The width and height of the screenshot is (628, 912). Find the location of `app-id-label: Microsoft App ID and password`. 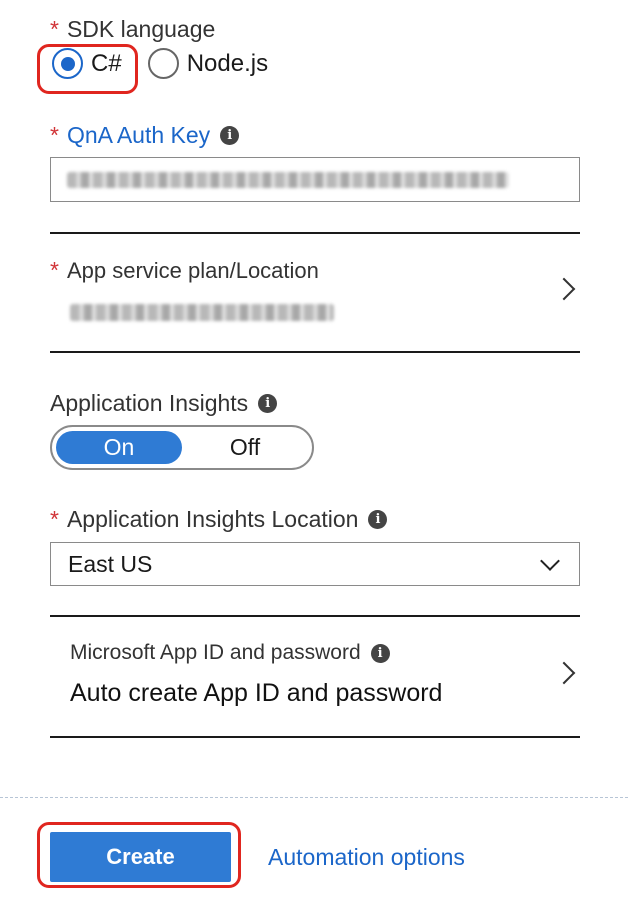

app-id-label: Microsoft App ID and password is located at coordinates (215, 652).